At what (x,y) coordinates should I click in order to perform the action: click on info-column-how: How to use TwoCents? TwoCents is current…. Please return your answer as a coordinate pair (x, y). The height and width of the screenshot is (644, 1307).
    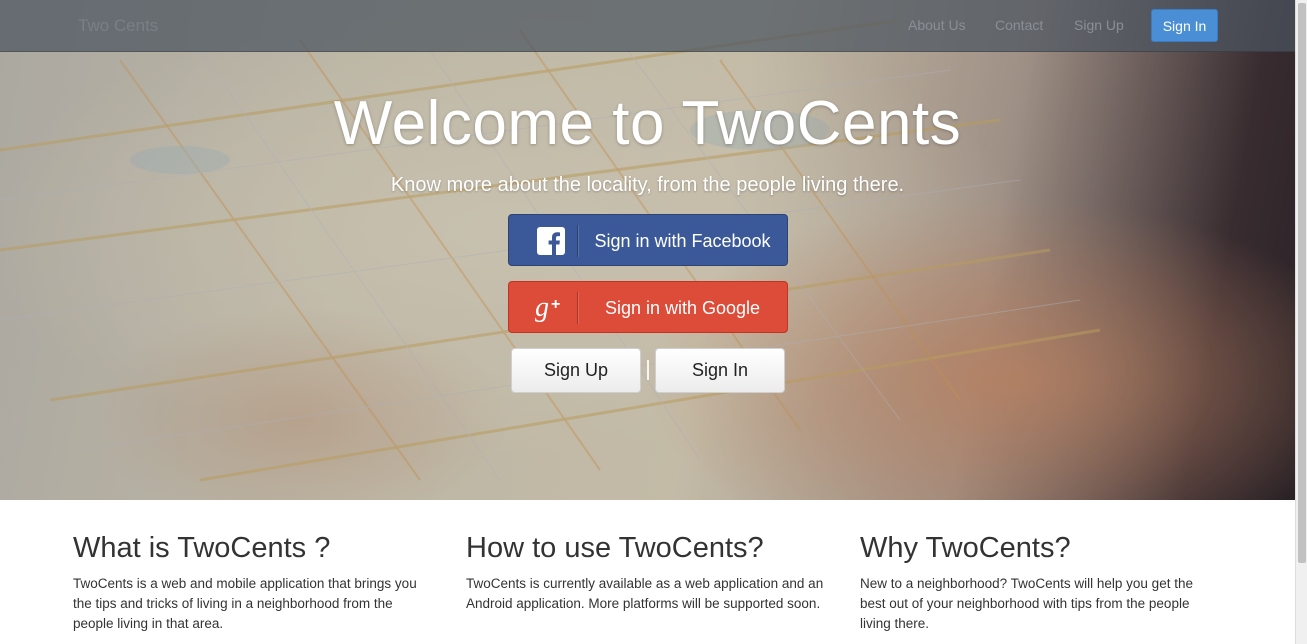
    Looking at the image, I should click on (646, 572).